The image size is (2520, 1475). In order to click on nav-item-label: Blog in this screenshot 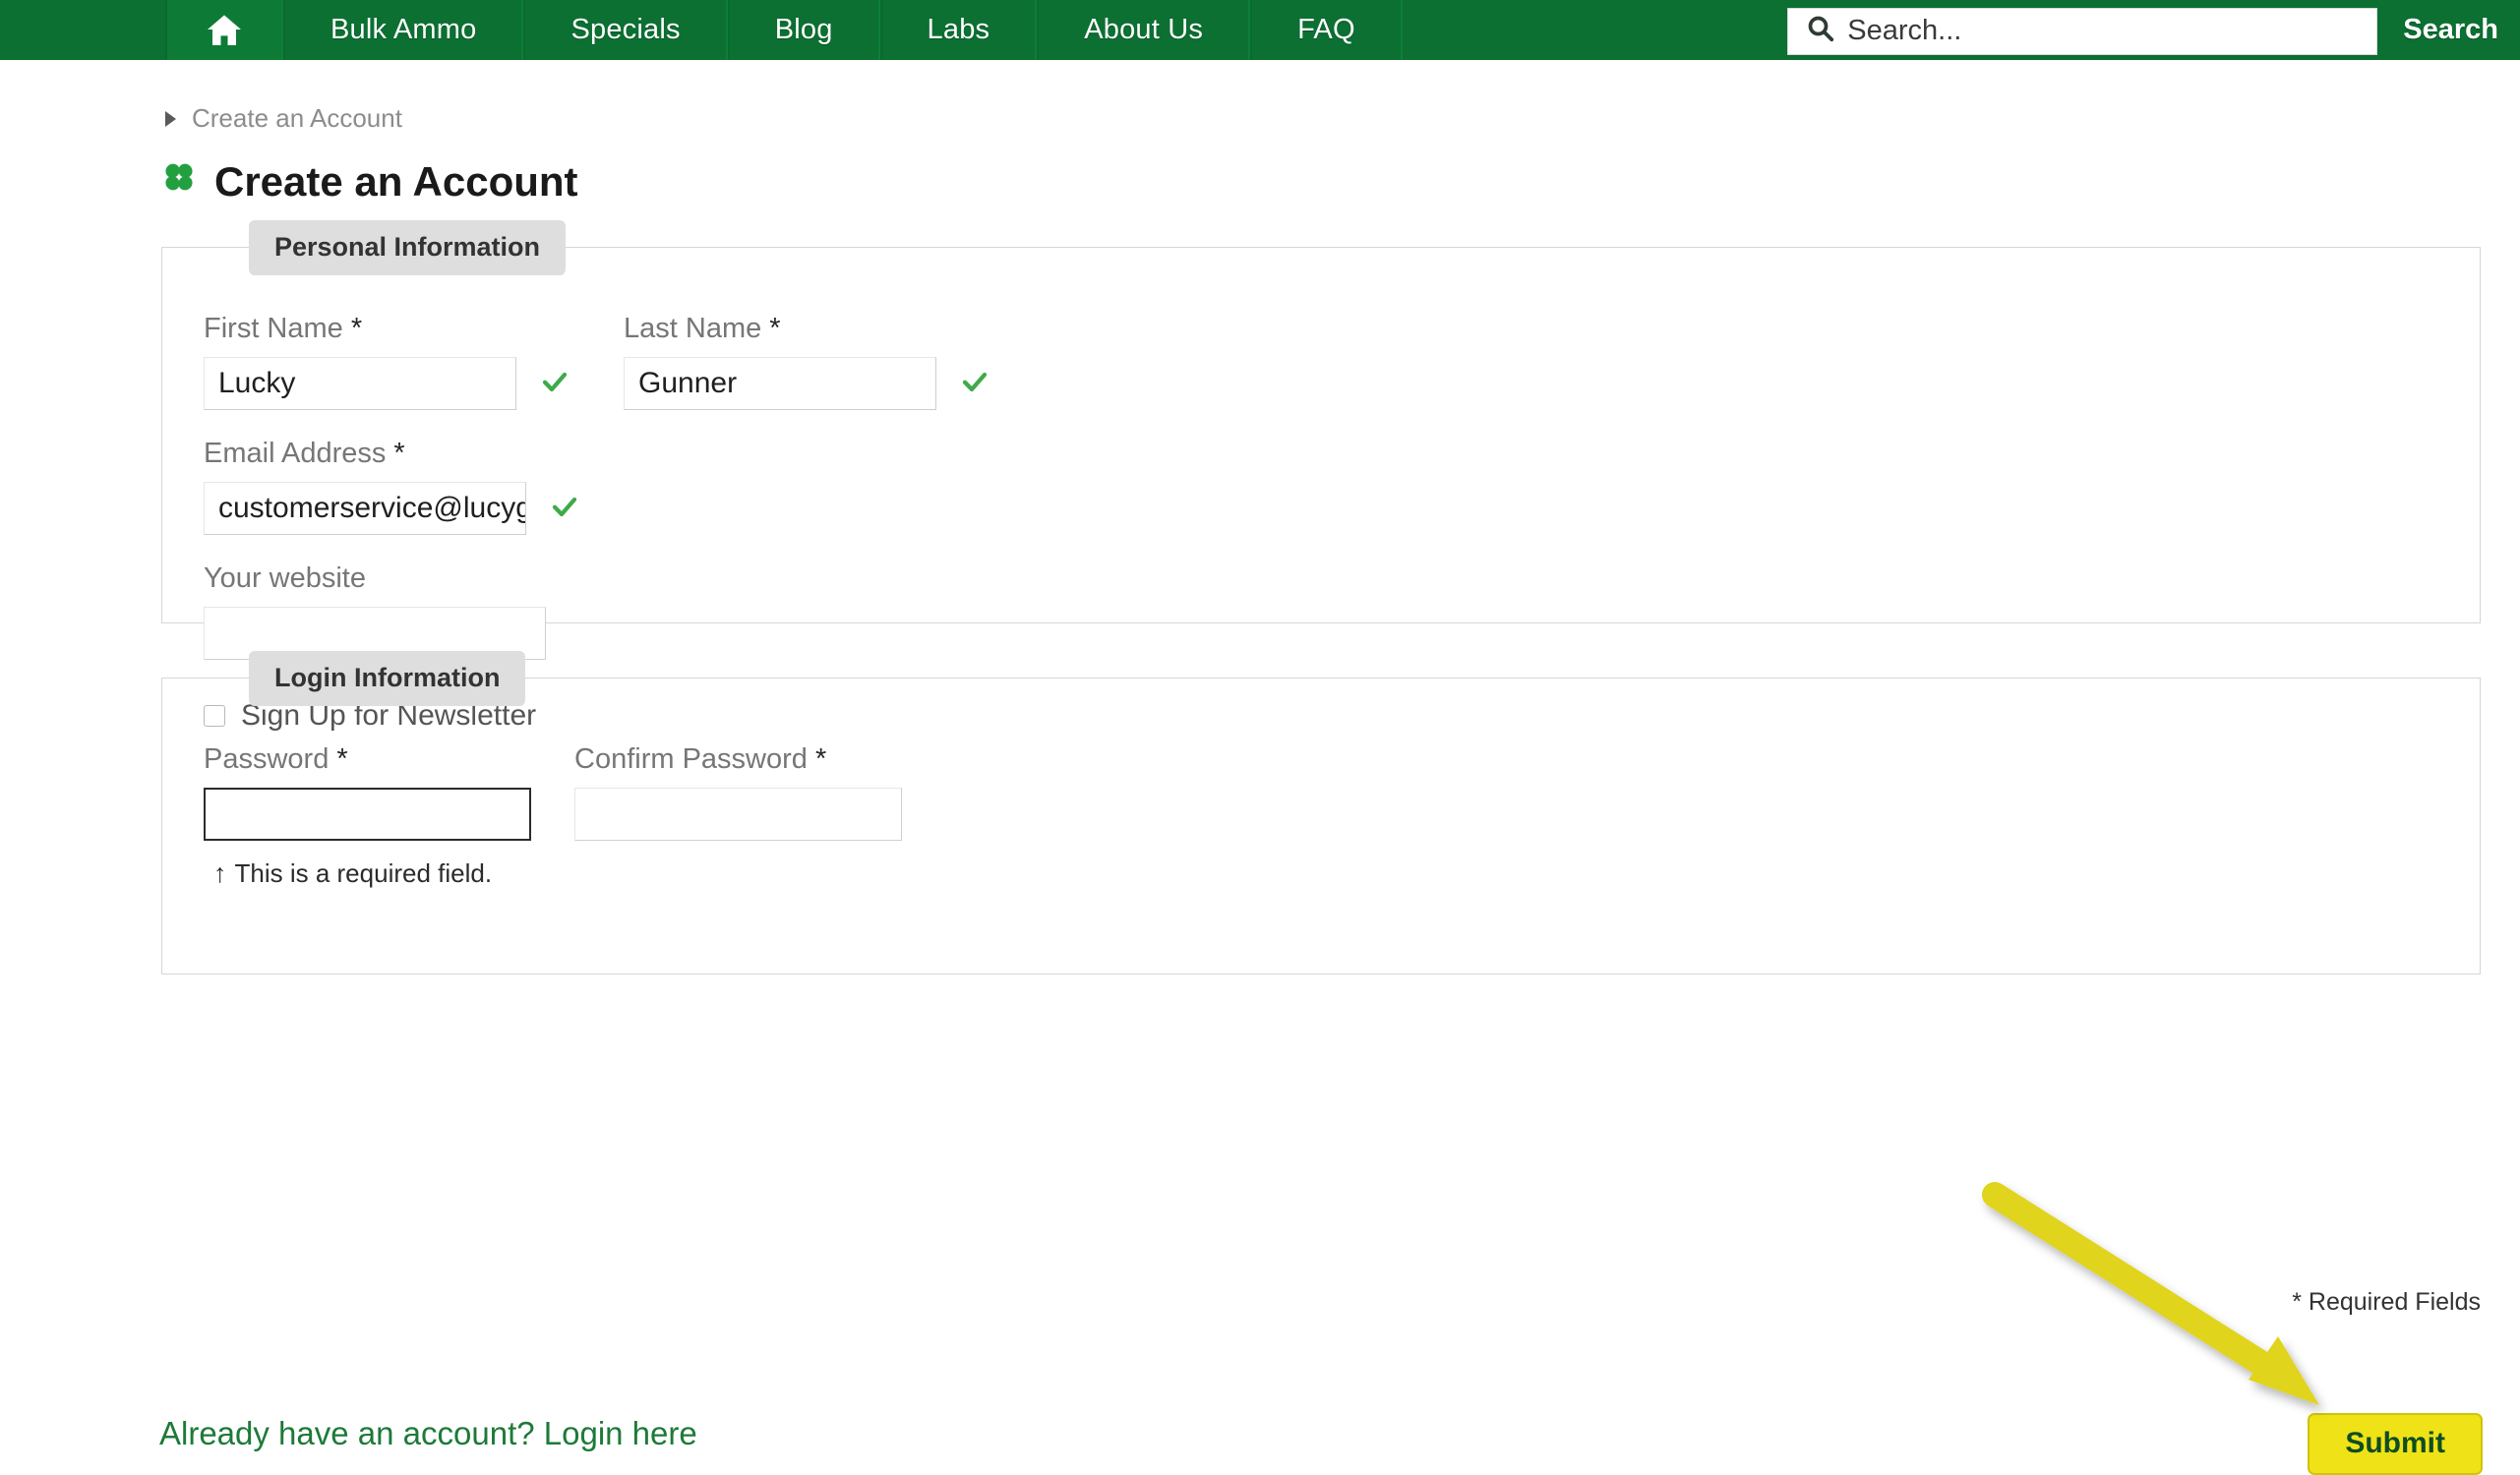, I will do `click(803, 29)`.